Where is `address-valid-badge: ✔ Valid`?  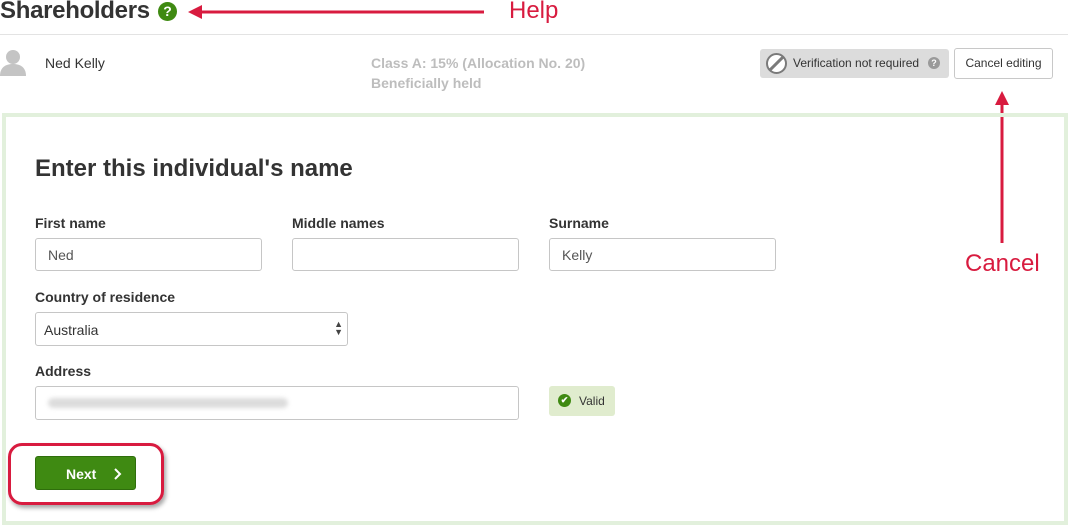
address-valid-badge: ✔ Valid is located at coordinates (582, 401).